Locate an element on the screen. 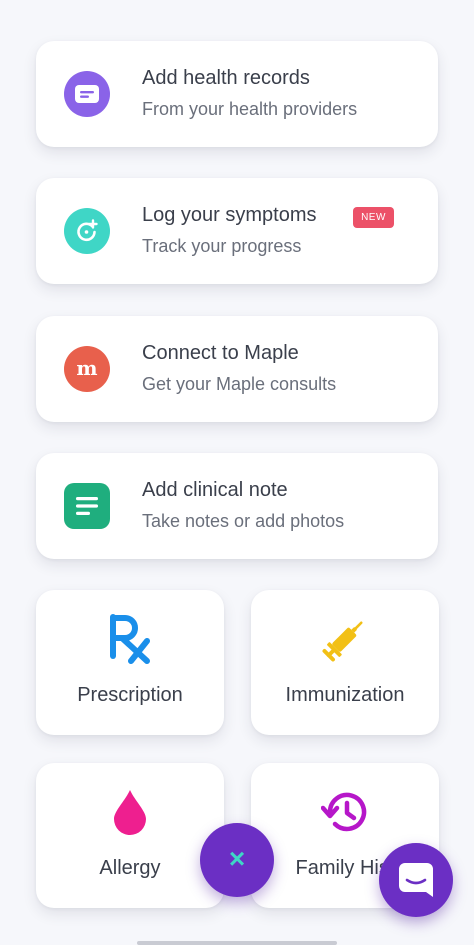 Image resolution: width=474 pixels, height=945 pixels. chat-icon is located at coordinates (416, 880).